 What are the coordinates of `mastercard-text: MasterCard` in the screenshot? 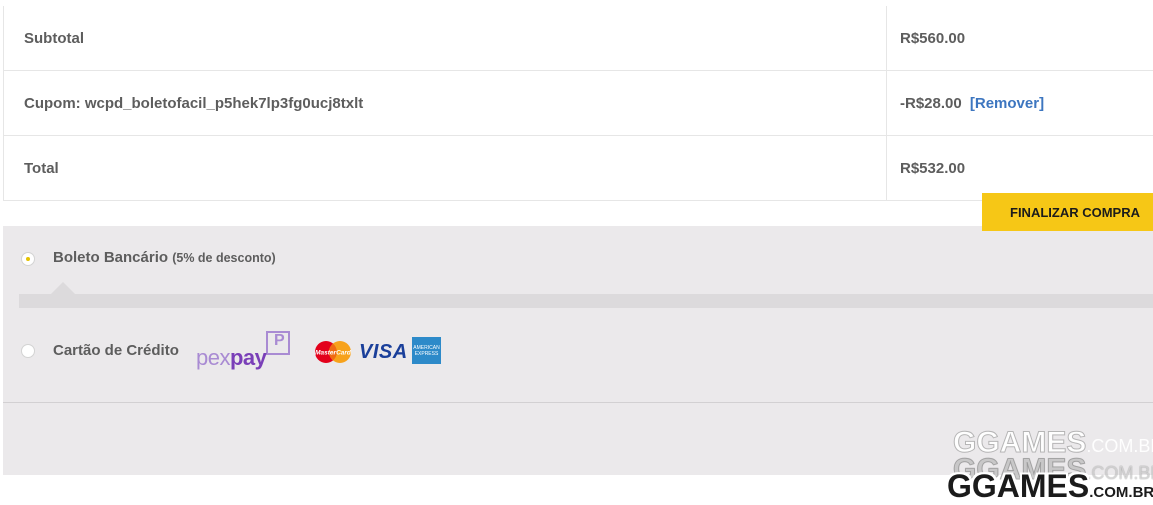 It's located at (333, 353).